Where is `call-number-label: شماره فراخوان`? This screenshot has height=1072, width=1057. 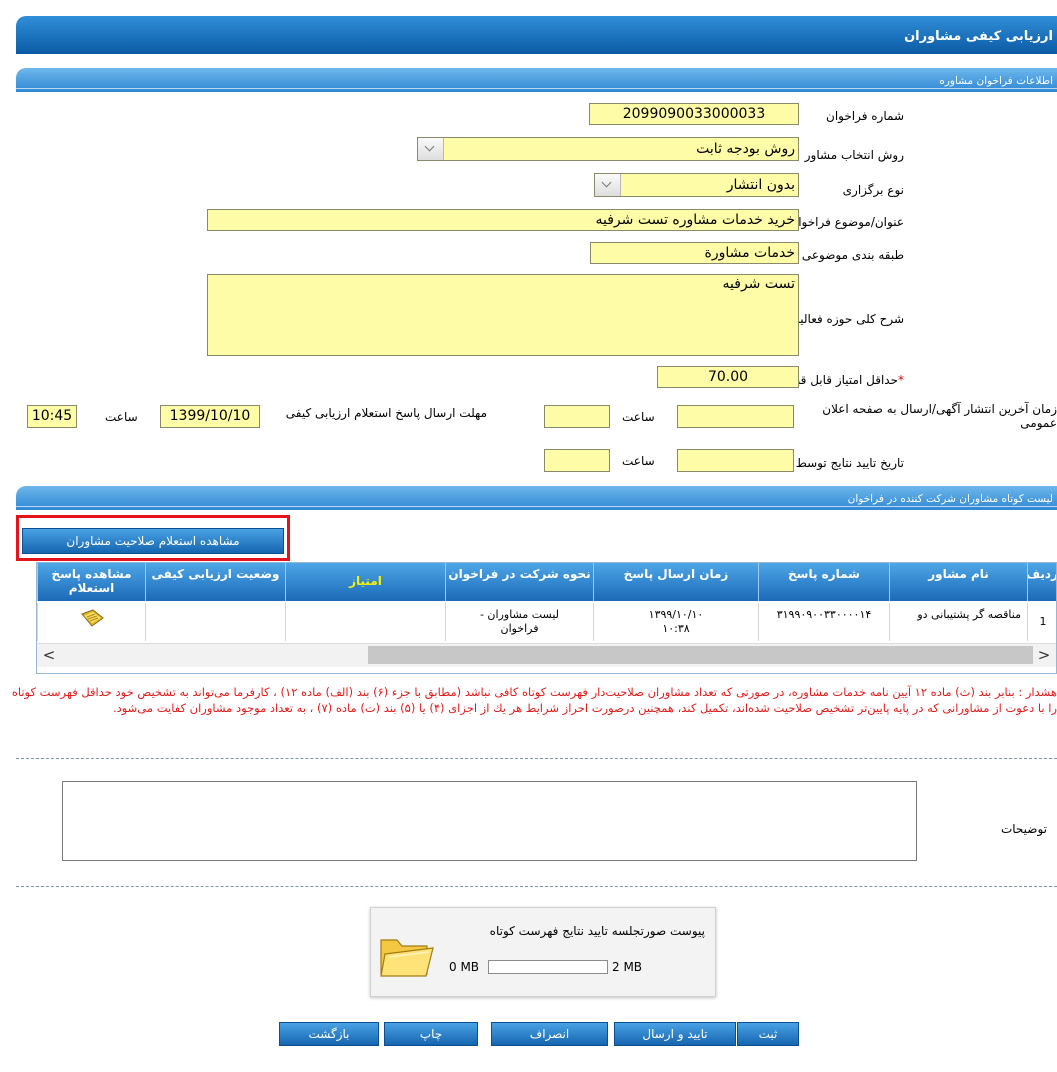
call-number-label: شماره فراخوان is located at coordinates (865, 116).